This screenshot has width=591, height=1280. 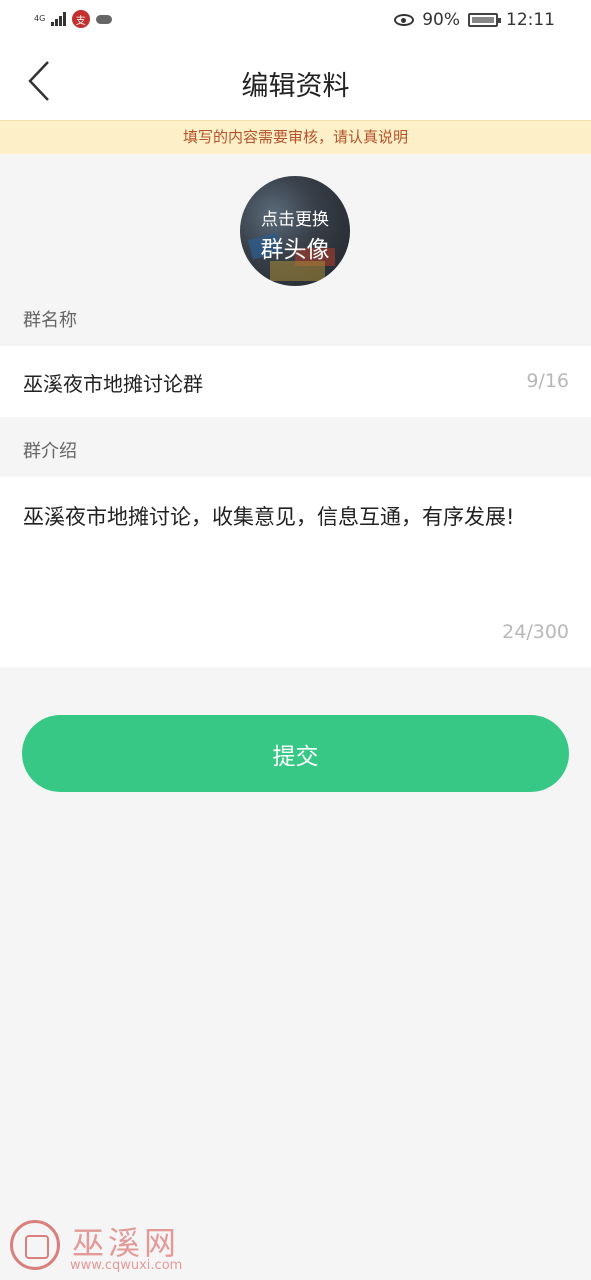 What do you see at coordinates (35, 1245) in the screenshot?
I see `watermark-seal-icon` at bounding box center [35, 1245].